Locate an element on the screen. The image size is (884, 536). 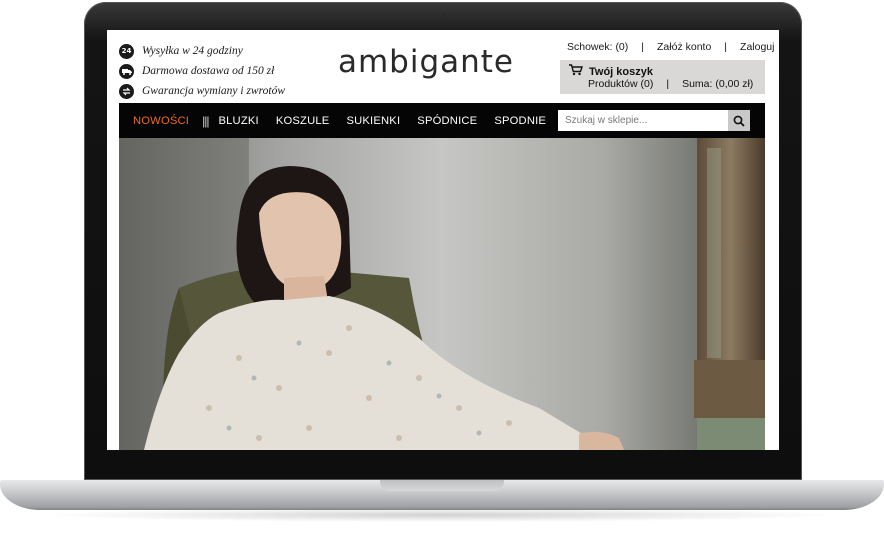
search-box is located at coordinates (654, 120).